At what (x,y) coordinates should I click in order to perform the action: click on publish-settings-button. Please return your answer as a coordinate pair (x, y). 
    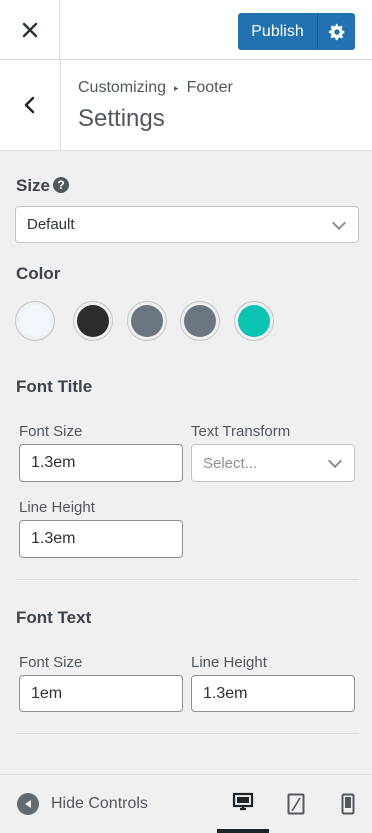
    Looking at the image, I should click on (336, 31).